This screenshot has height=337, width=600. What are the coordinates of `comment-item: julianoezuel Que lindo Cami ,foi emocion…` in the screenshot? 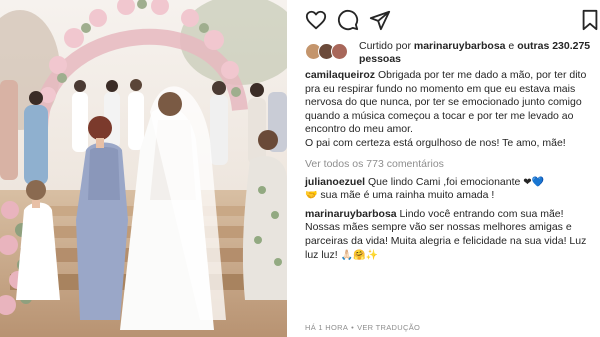 It's located at (448, 189).